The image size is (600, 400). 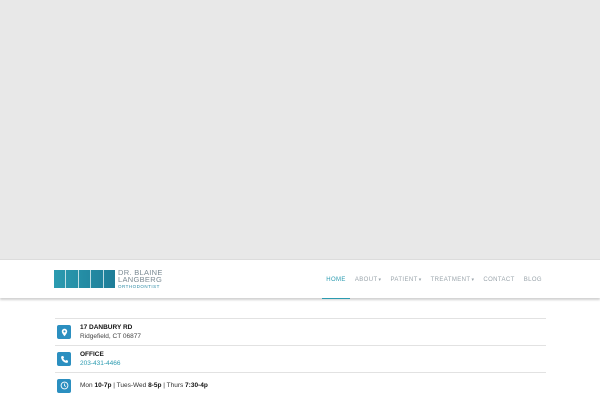 I want to click on map-pin-icon, so click(x=64, y=332).